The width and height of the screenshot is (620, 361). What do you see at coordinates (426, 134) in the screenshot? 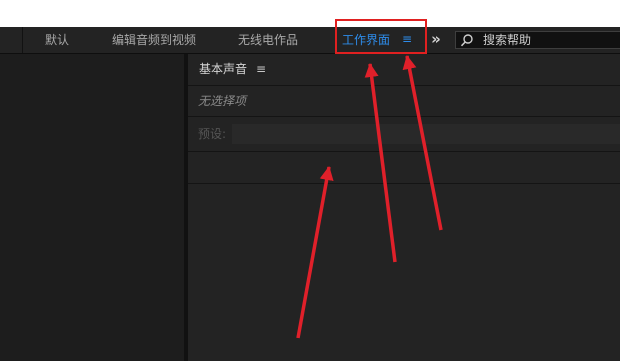
I see `preset-dropdown` at bounding box center [426, 134].